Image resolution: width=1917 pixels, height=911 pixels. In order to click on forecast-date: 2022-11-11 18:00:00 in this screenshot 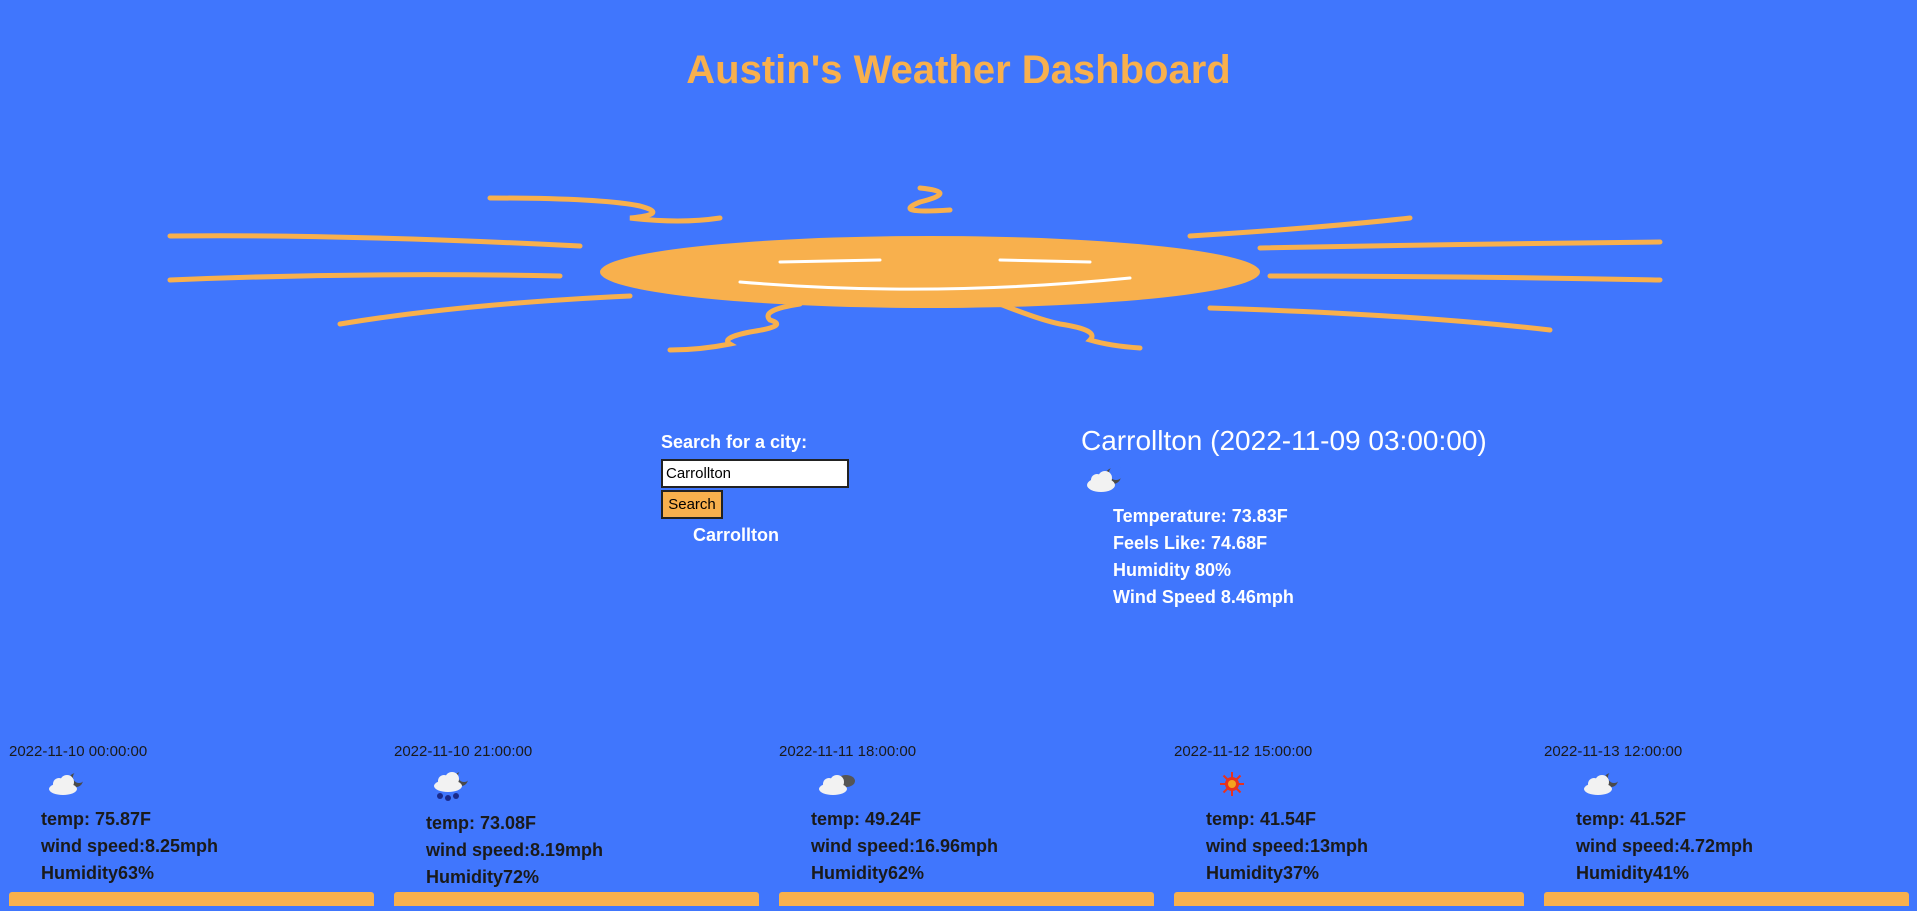, I will do `click(848, 751)`.